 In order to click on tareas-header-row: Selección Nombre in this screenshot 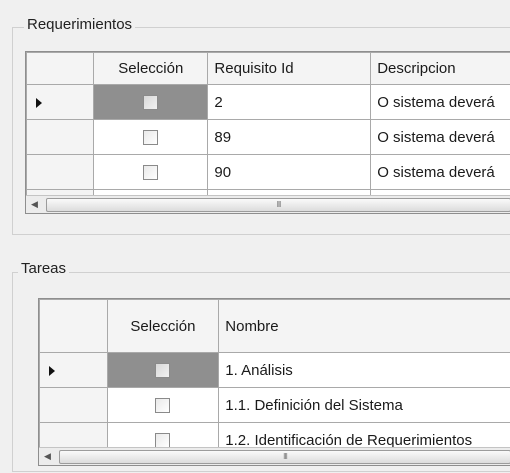, I will do `click(274, 326)`.